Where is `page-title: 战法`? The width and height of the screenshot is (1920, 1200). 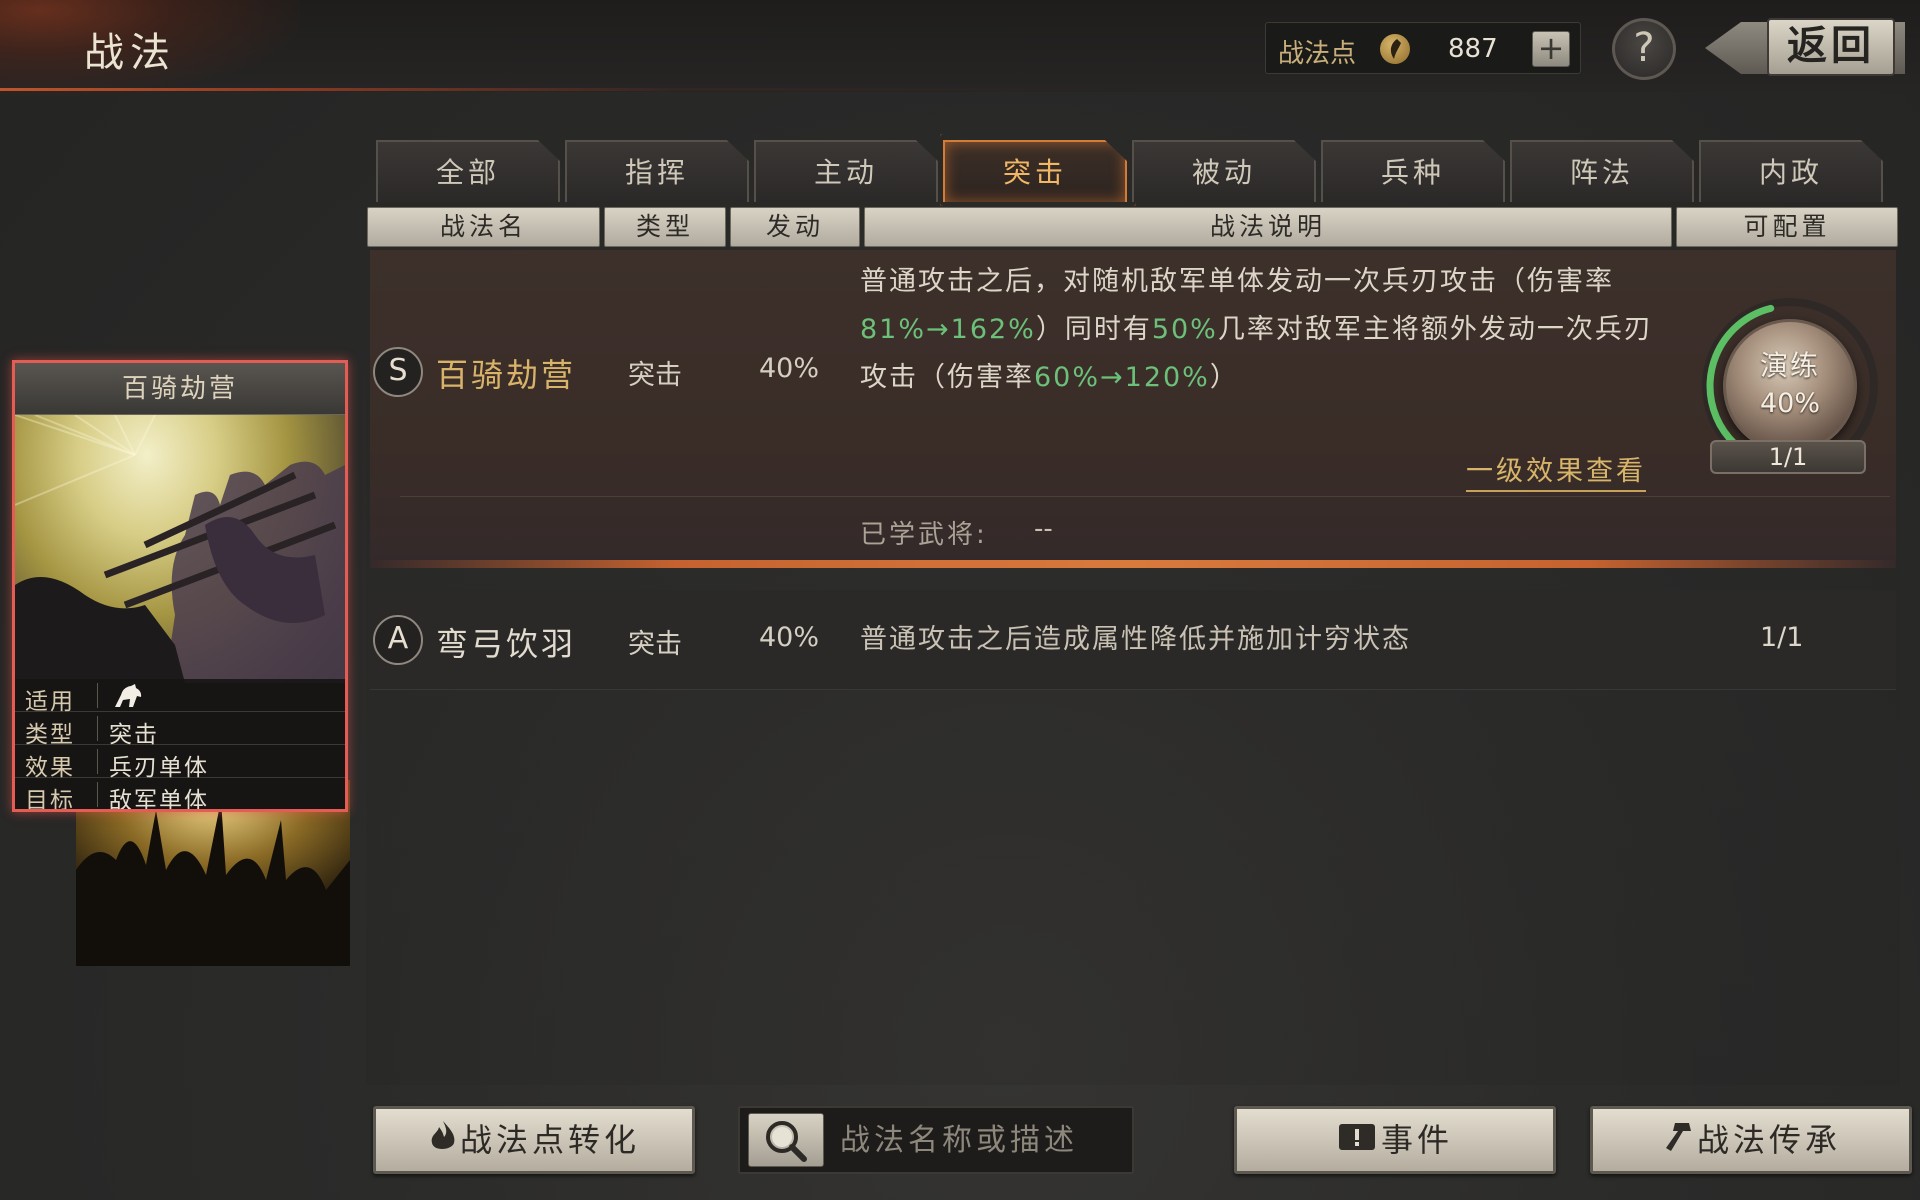 page-title: 战法 is located at coordinates (130, 53).